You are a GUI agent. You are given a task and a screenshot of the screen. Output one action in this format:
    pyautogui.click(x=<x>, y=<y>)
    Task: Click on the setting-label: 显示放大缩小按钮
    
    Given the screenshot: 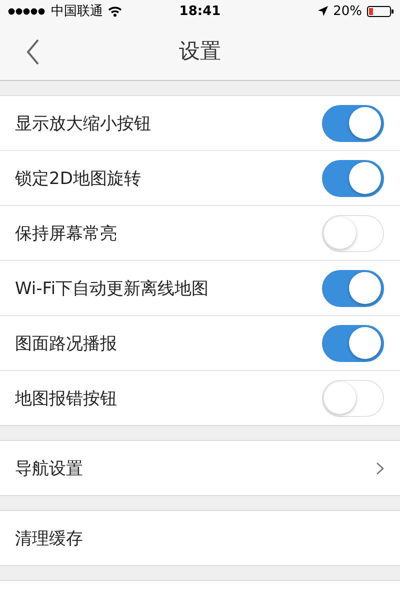 What is the action you would take?
    pyautogui.click(x=83, y=123)
    